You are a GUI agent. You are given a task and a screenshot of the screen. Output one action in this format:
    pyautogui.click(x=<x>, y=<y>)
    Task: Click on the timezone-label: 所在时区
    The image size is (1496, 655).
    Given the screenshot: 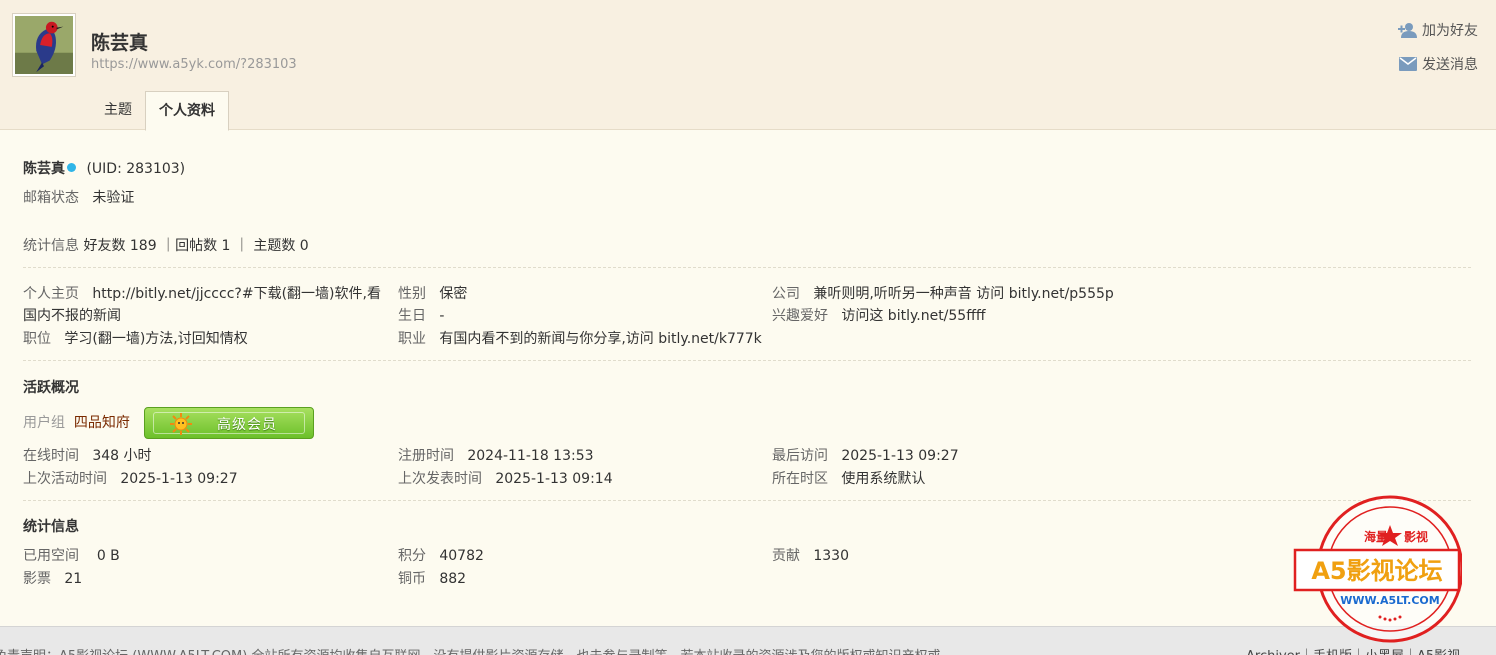 What is the action you would take?
    pyautogui.click(x=800, y=479)
    